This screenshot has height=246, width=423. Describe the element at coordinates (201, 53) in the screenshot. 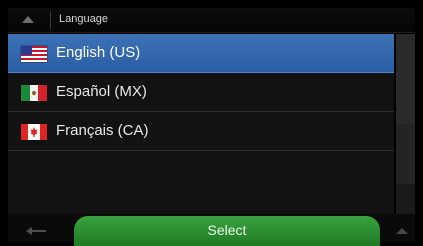

I see `list-item: English (US)` at that location.